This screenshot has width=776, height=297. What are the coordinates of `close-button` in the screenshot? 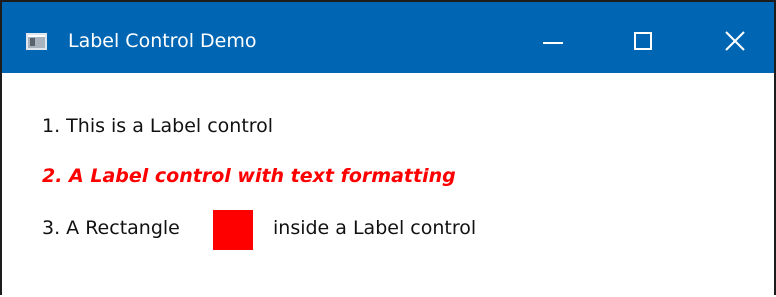 It's located at (728, 37).